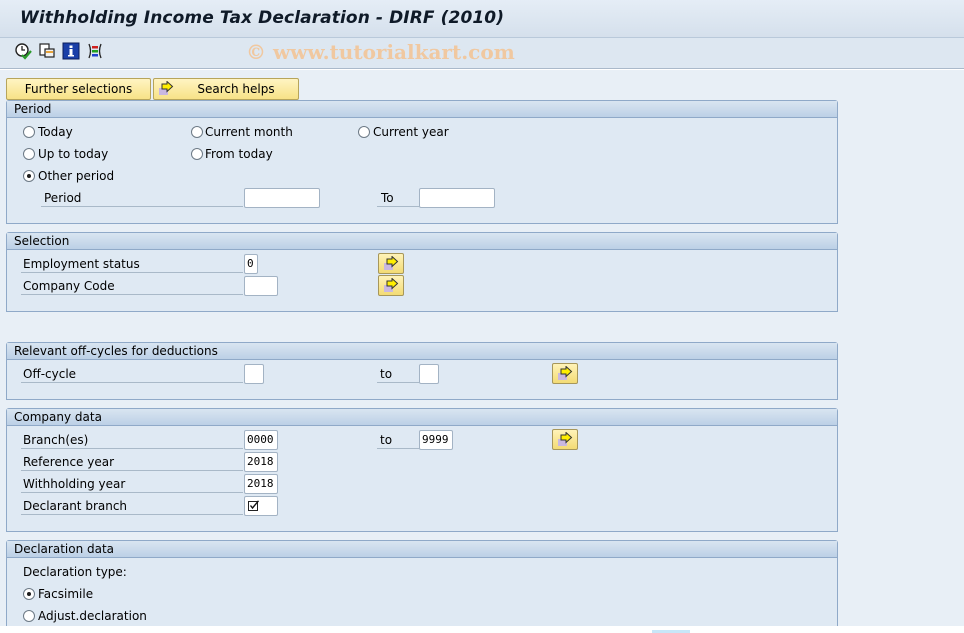  Describe the element at coordinates (422, 351) in the screenshot. I see `offcycles-group-title: Relevant off-cycles for deductions` at that location.